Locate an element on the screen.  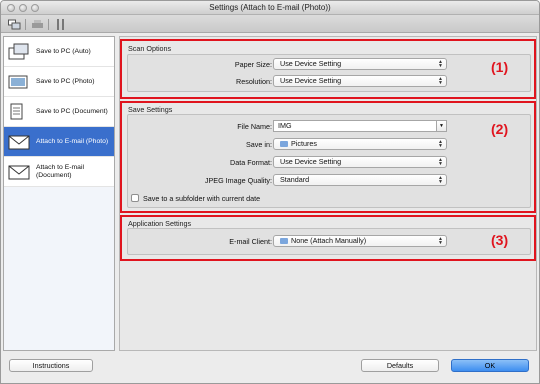
chevron-down-icon: ▼ is located at coordinates (441, 126).